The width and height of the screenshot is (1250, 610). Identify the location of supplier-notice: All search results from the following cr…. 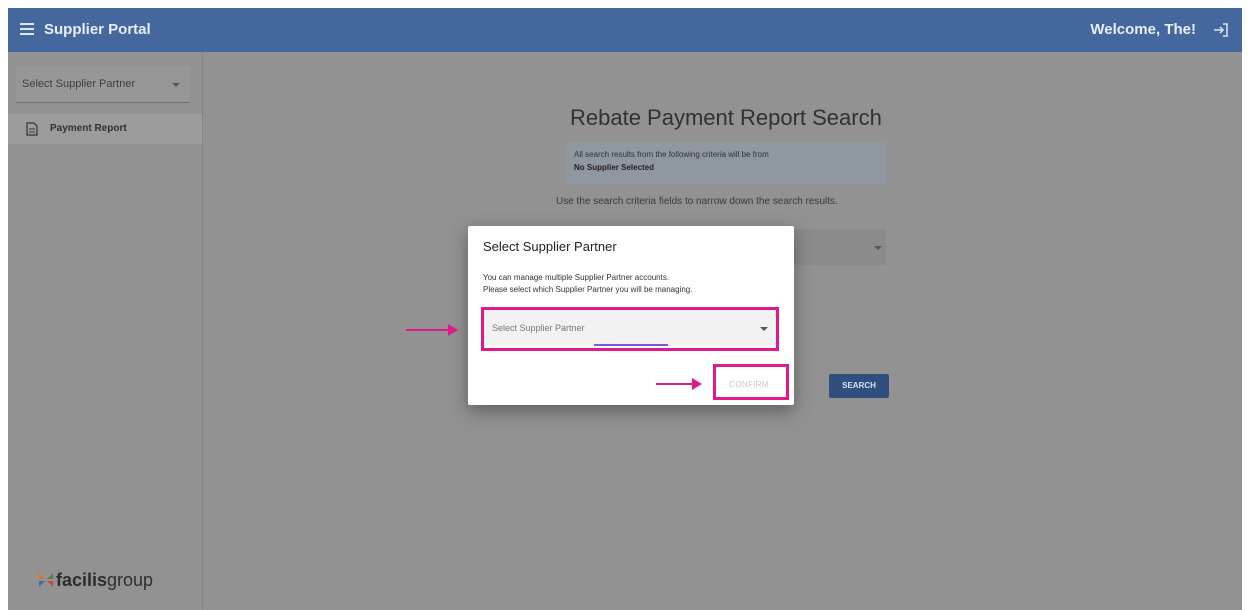
(726, 163).